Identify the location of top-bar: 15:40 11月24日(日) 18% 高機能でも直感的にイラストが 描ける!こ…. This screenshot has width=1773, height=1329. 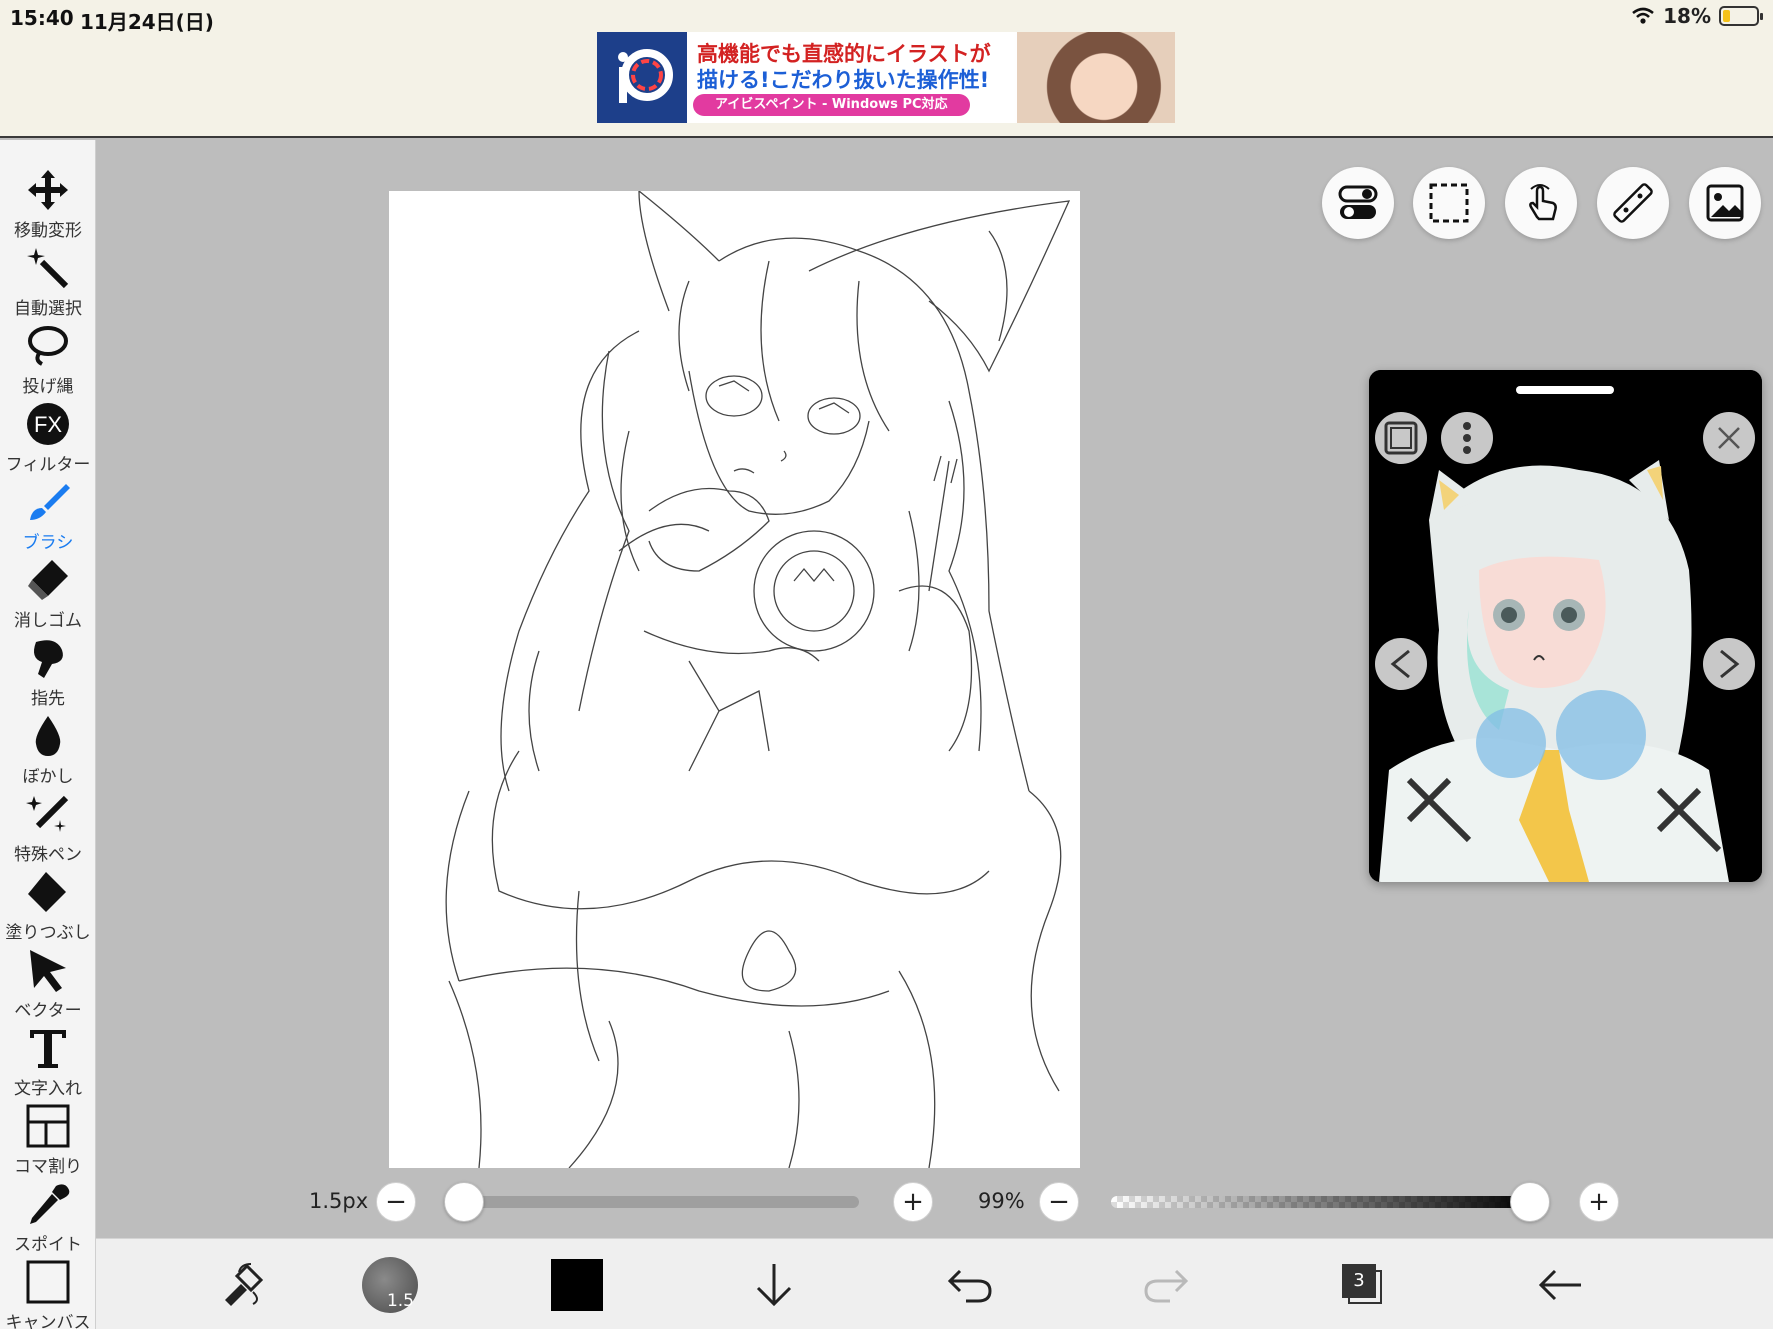
(886, 69).